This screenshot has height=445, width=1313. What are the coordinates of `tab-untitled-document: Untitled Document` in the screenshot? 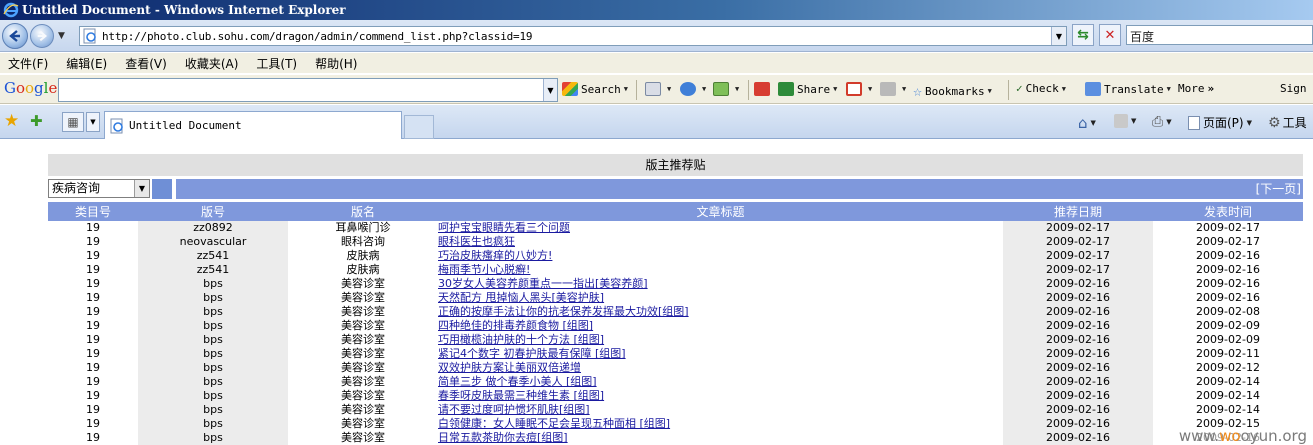 It's located at (253, 125).